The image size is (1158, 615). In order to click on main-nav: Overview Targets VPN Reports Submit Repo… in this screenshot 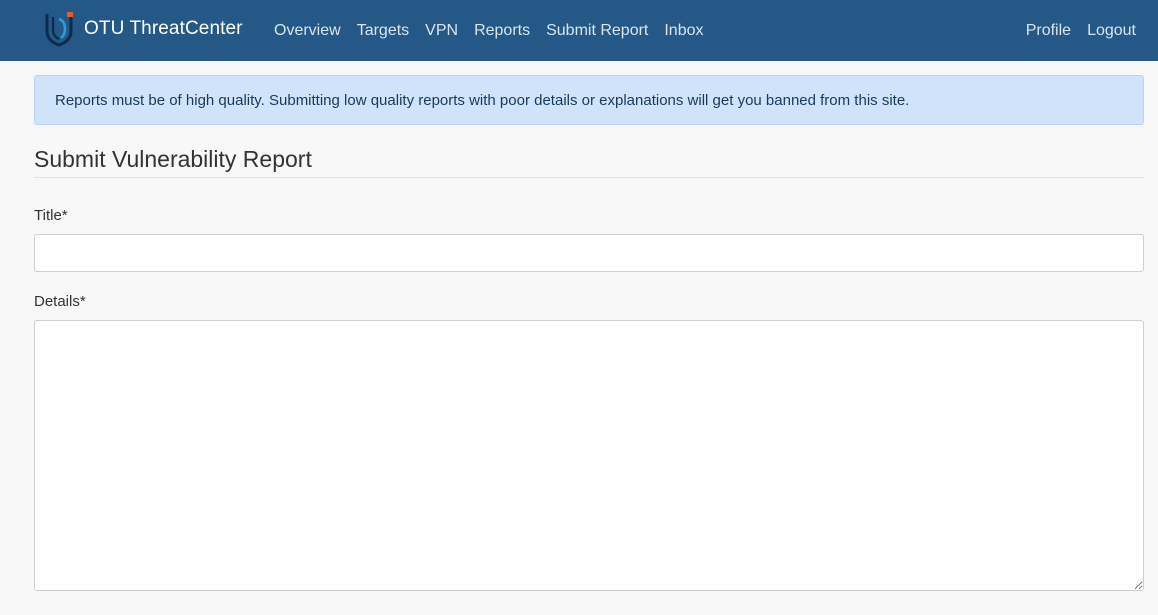, I will do `click(489, 30)`.